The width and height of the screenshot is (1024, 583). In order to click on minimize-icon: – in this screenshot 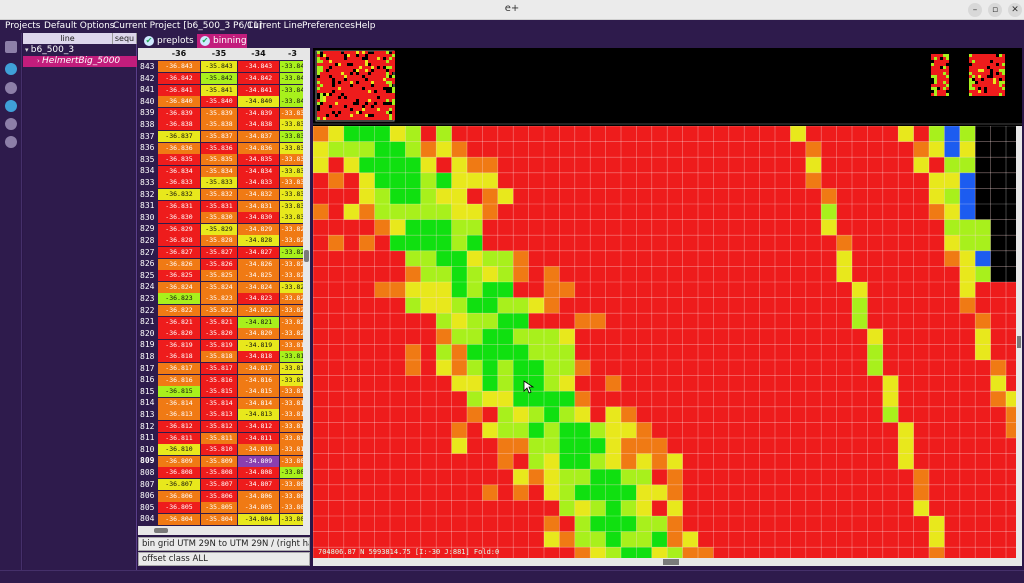, I will do `click(975, 10)`.